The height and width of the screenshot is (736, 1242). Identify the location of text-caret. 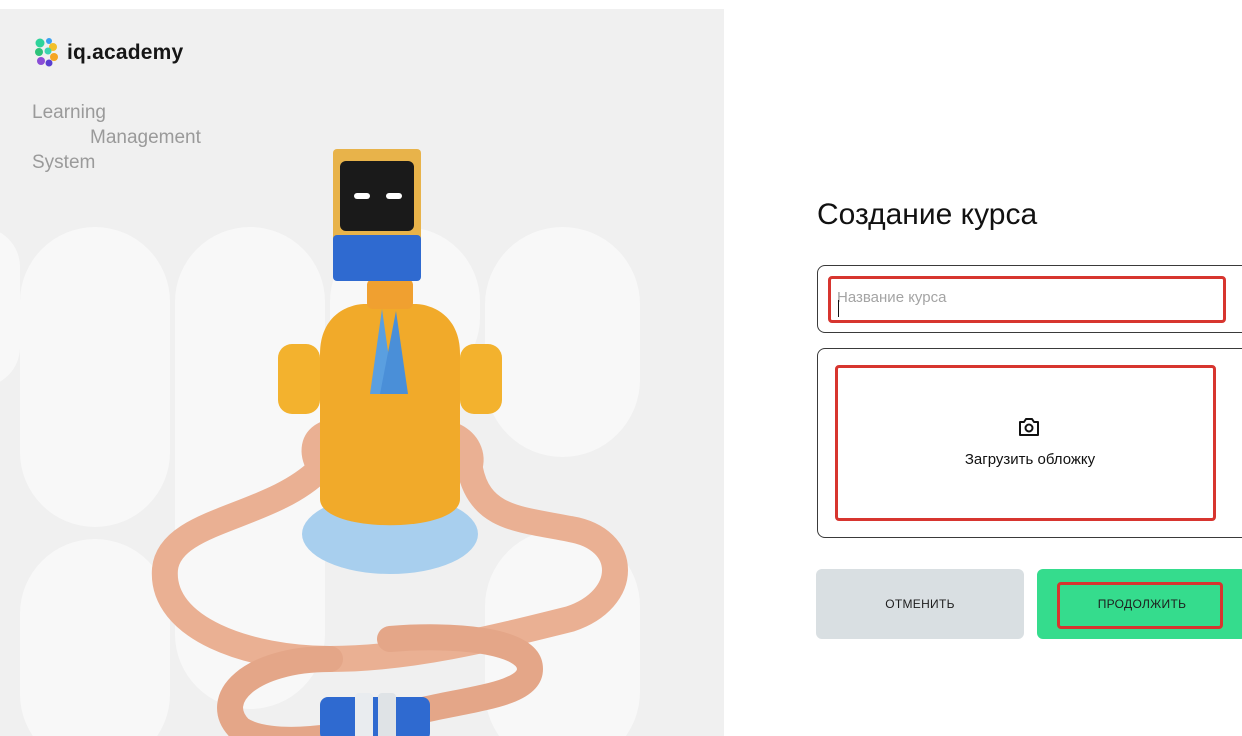
(838, 308).